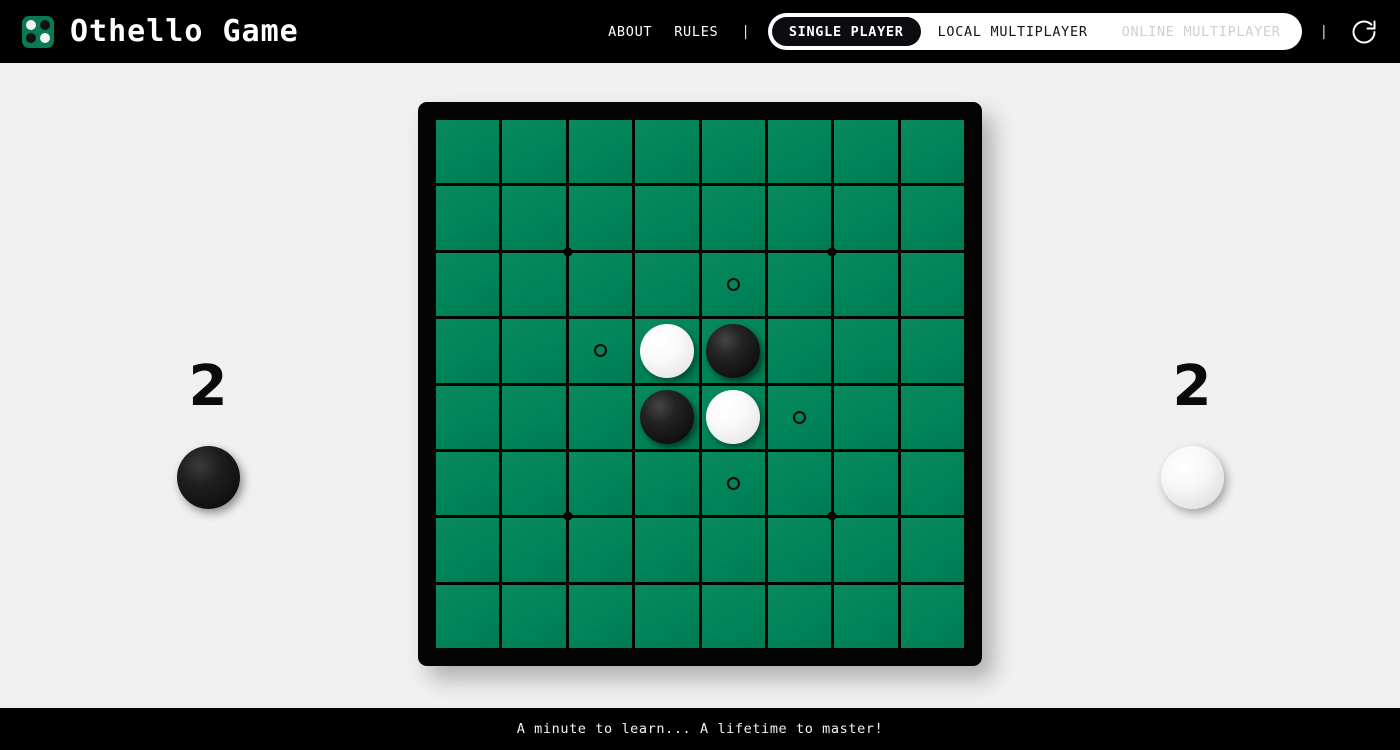 The image size is (1400, 750). Describe the element at coordinates (1364, 32) in the screenshot. I see `refresh-icon` at that location.